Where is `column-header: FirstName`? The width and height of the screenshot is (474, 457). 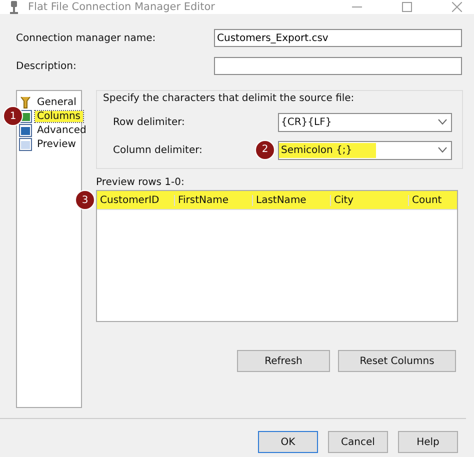
column-header: FirstName is located at coordinates (214, 200).